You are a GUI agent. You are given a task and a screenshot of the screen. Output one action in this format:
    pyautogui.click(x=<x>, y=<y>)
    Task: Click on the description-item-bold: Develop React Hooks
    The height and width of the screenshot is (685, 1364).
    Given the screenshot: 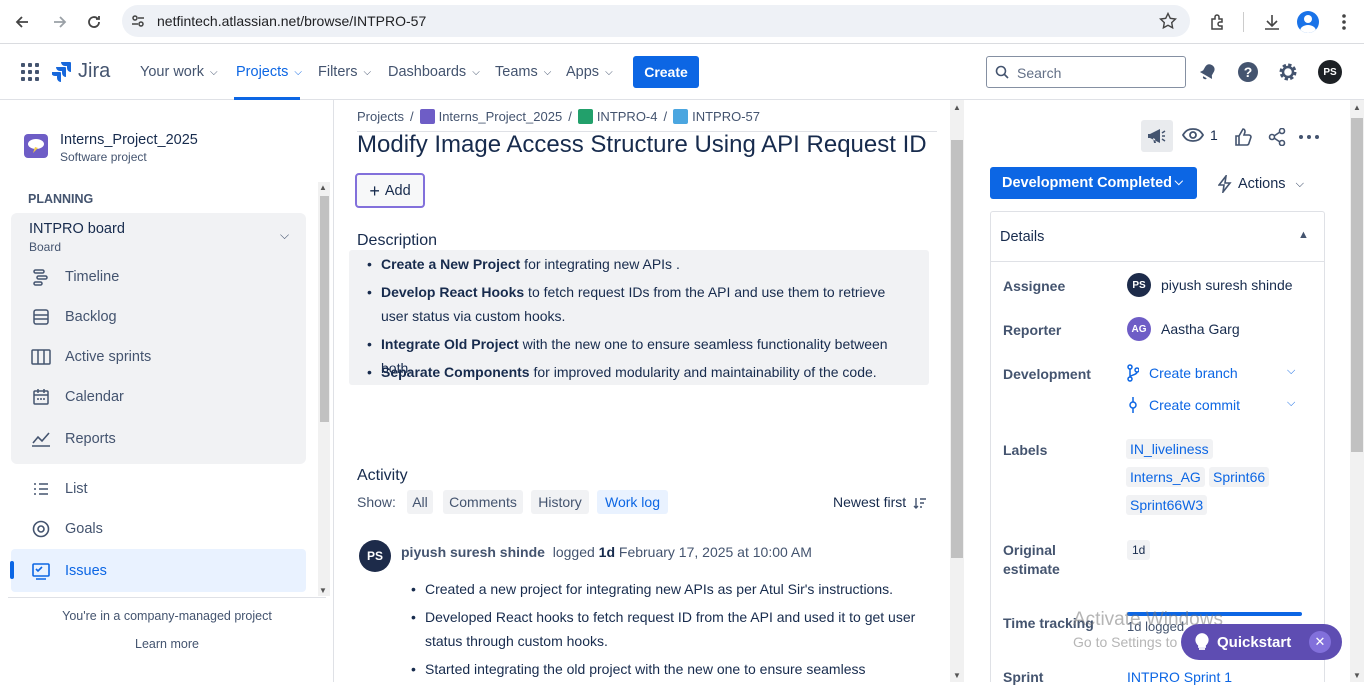 What is the action you would take?
    pyautogui.click(x=453, y=292)
    